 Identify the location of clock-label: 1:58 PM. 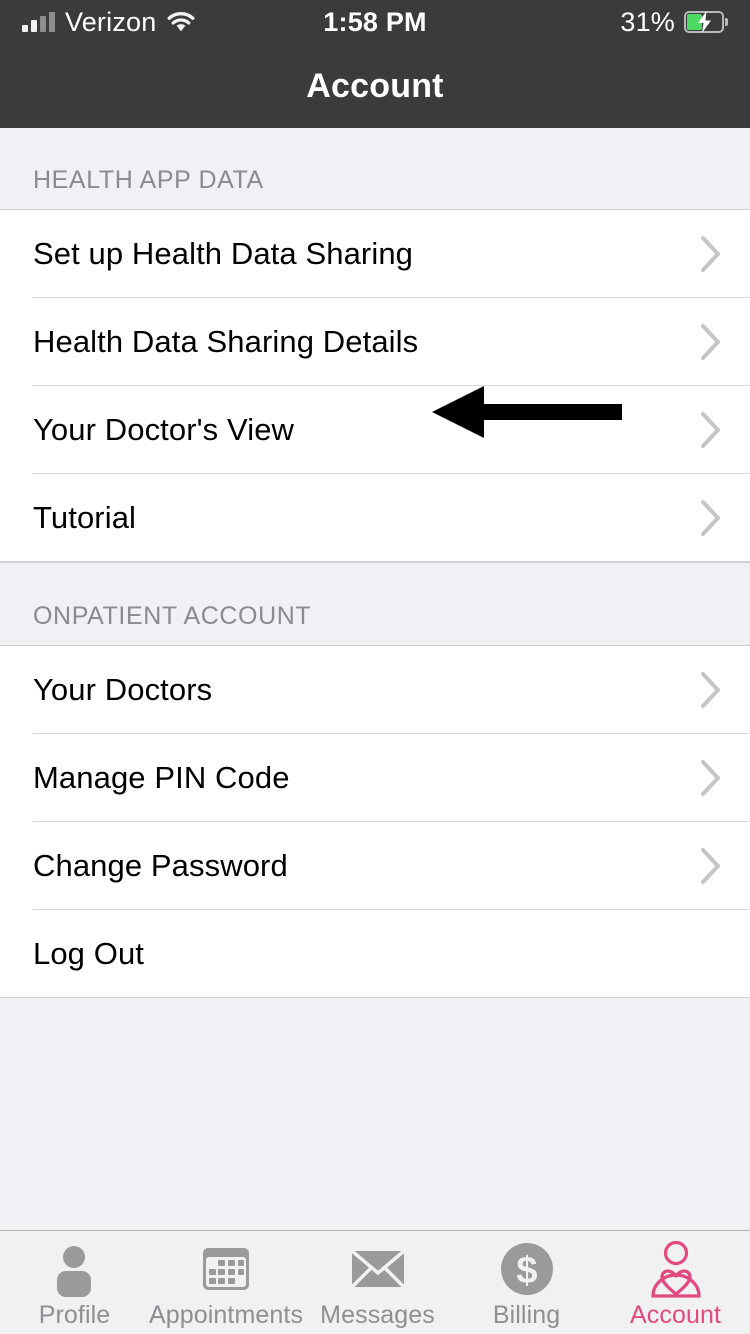
(375, 21).